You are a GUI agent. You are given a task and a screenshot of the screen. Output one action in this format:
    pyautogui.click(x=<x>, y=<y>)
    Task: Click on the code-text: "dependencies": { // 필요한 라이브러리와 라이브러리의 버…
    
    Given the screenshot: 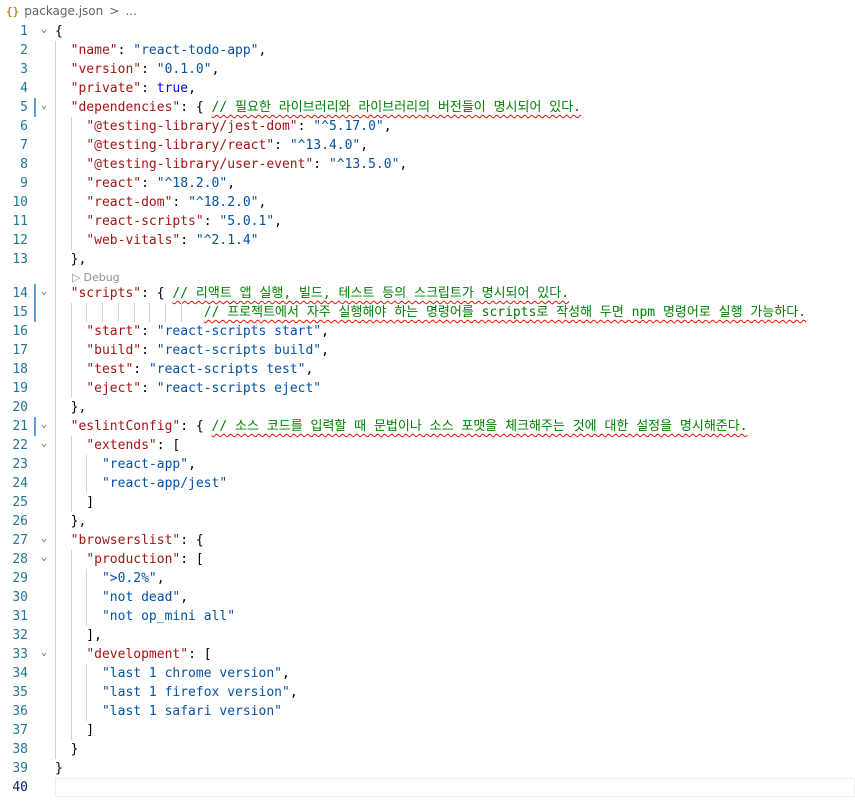 What is the action you would take?
    pyautogui.click(x=318, y=107)
    